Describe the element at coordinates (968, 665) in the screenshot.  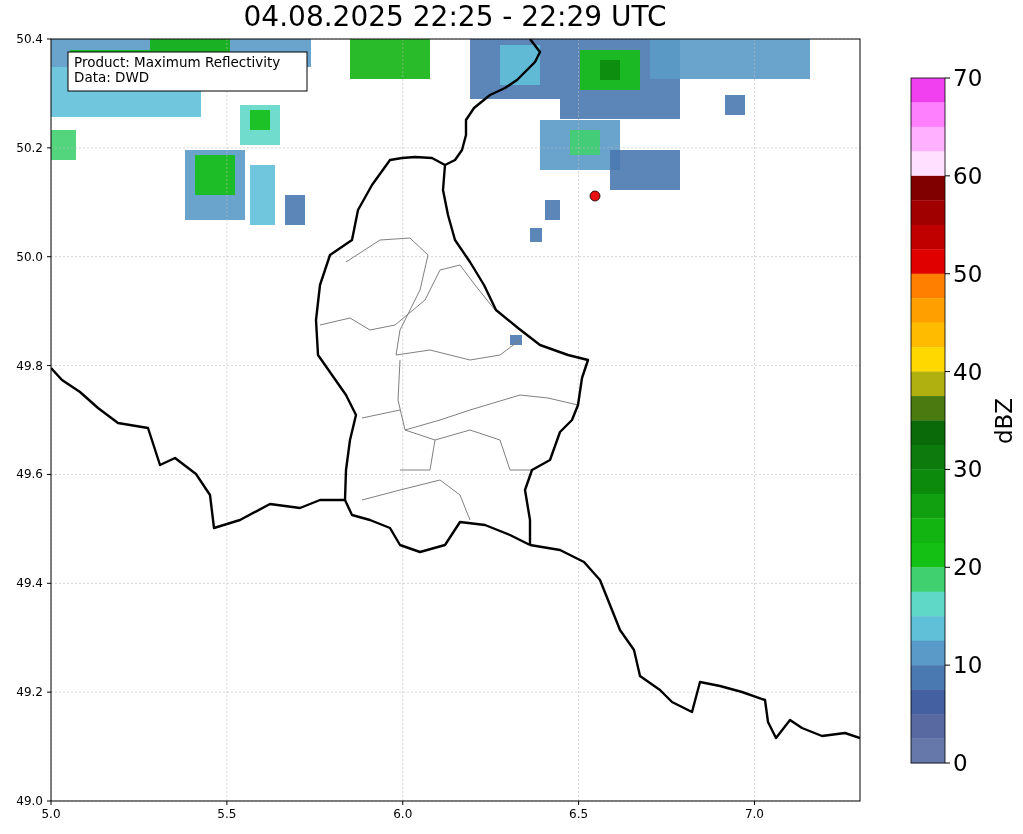
I see `colorbar-tick-label: 10` at that location.